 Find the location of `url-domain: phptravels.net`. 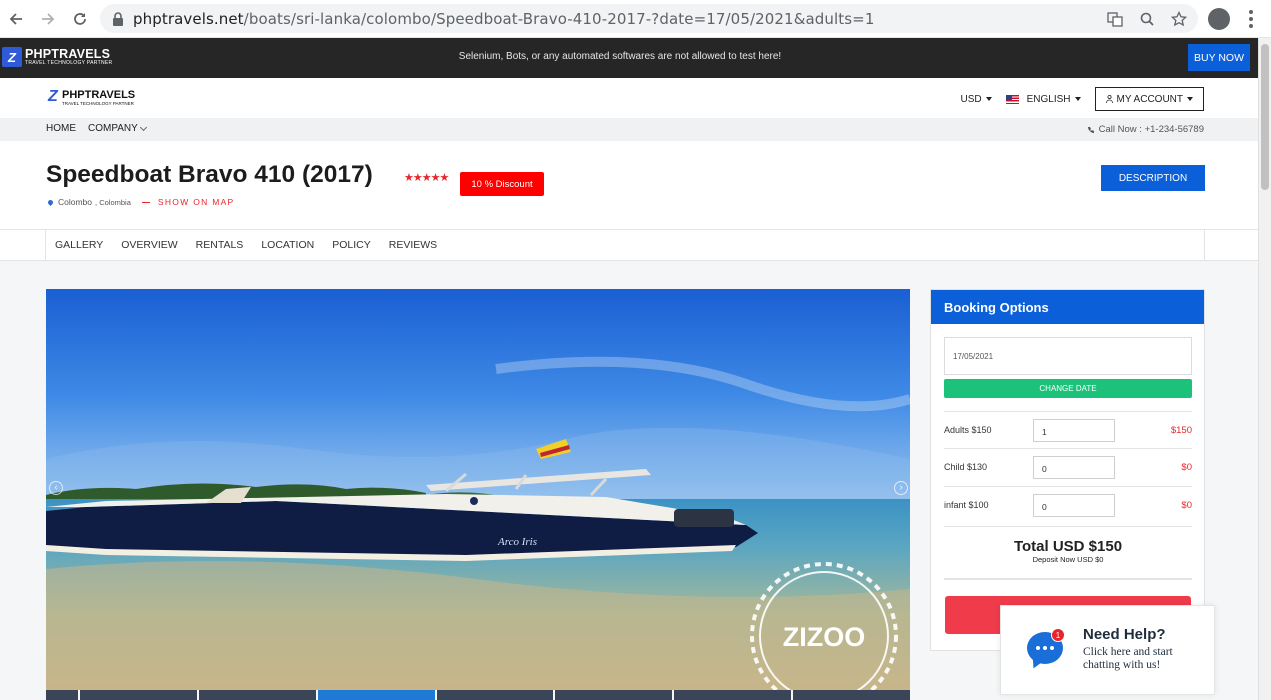

url-domain: phptravels.net is located at coordinates (188, 18).